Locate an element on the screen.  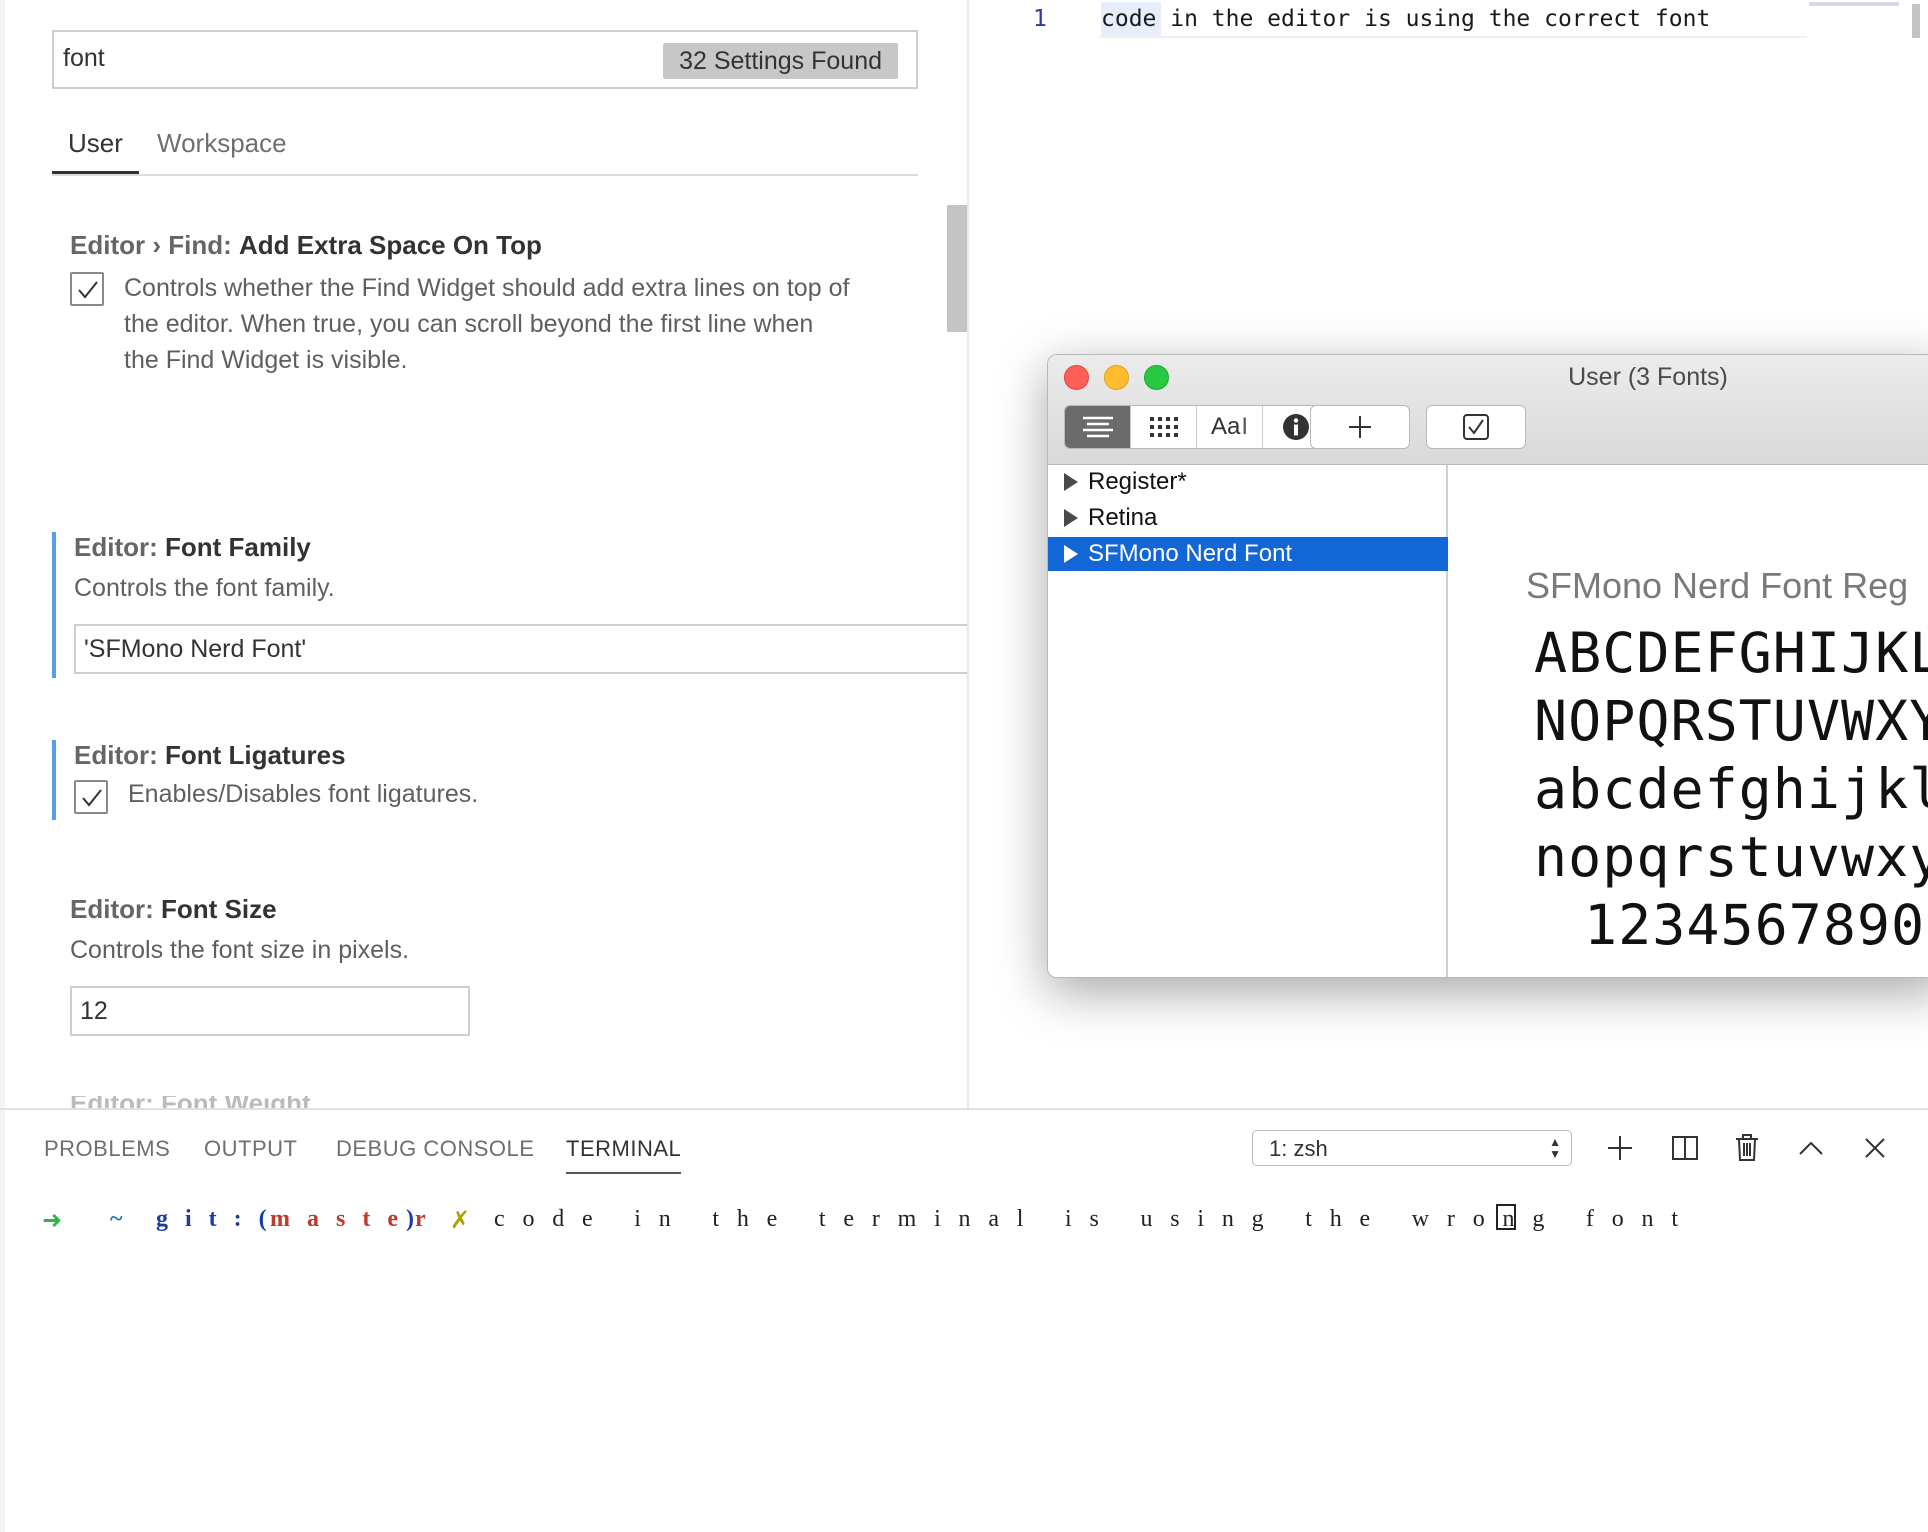
view-mode-segmented-control: Aa I is located at coordinates (1197, 427).